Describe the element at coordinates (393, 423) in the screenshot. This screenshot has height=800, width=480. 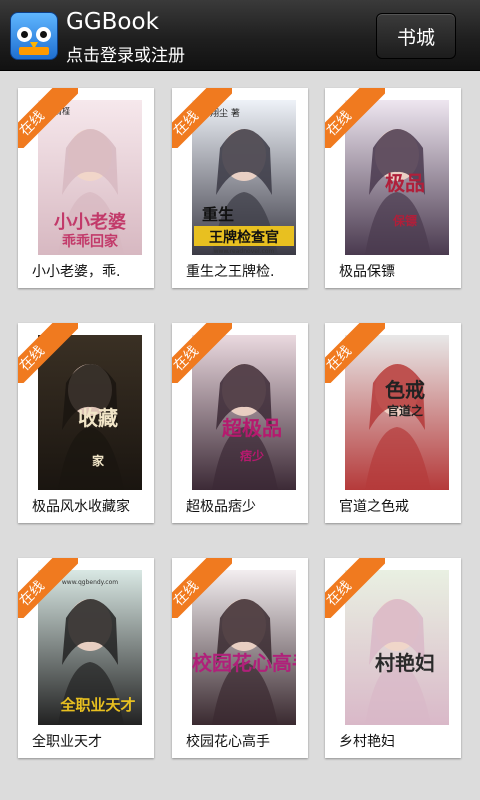
I see `book-card: 色戒 官道之 在线官道之色戒` at that location.